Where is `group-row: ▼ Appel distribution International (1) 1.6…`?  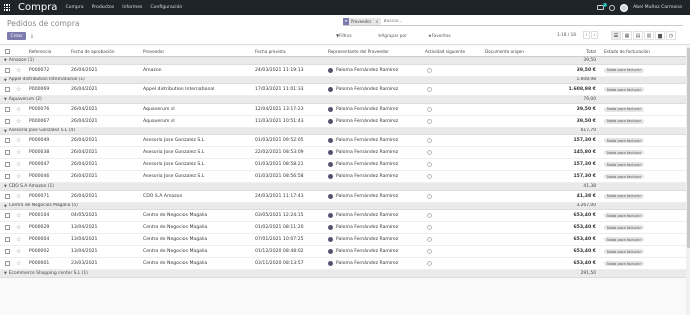
group-row: ▼ Appel distribution International (1) 1.6… is located at coordinates (345, 80).